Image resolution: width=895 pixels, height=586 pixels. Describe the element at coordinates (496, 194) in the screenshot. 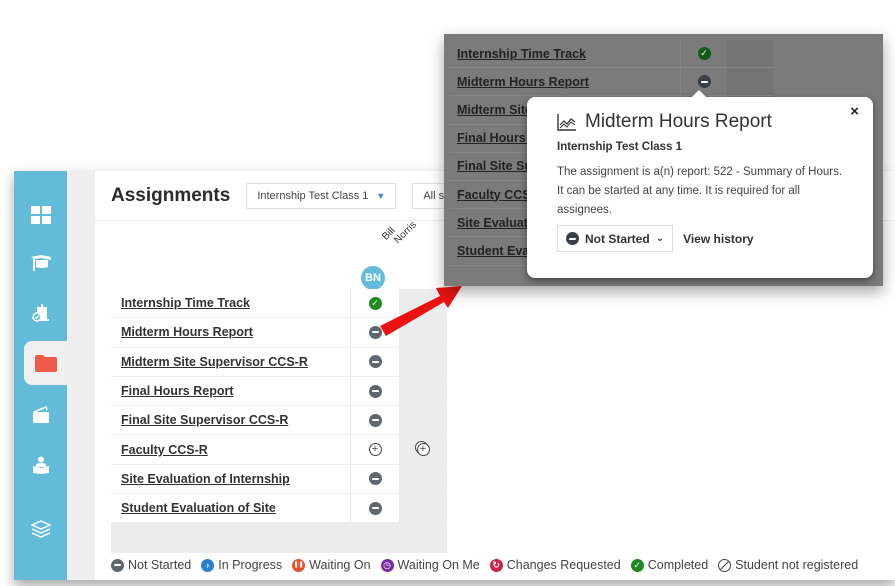

I see `inset-assignment-link: Faculty CCS-` at that location.